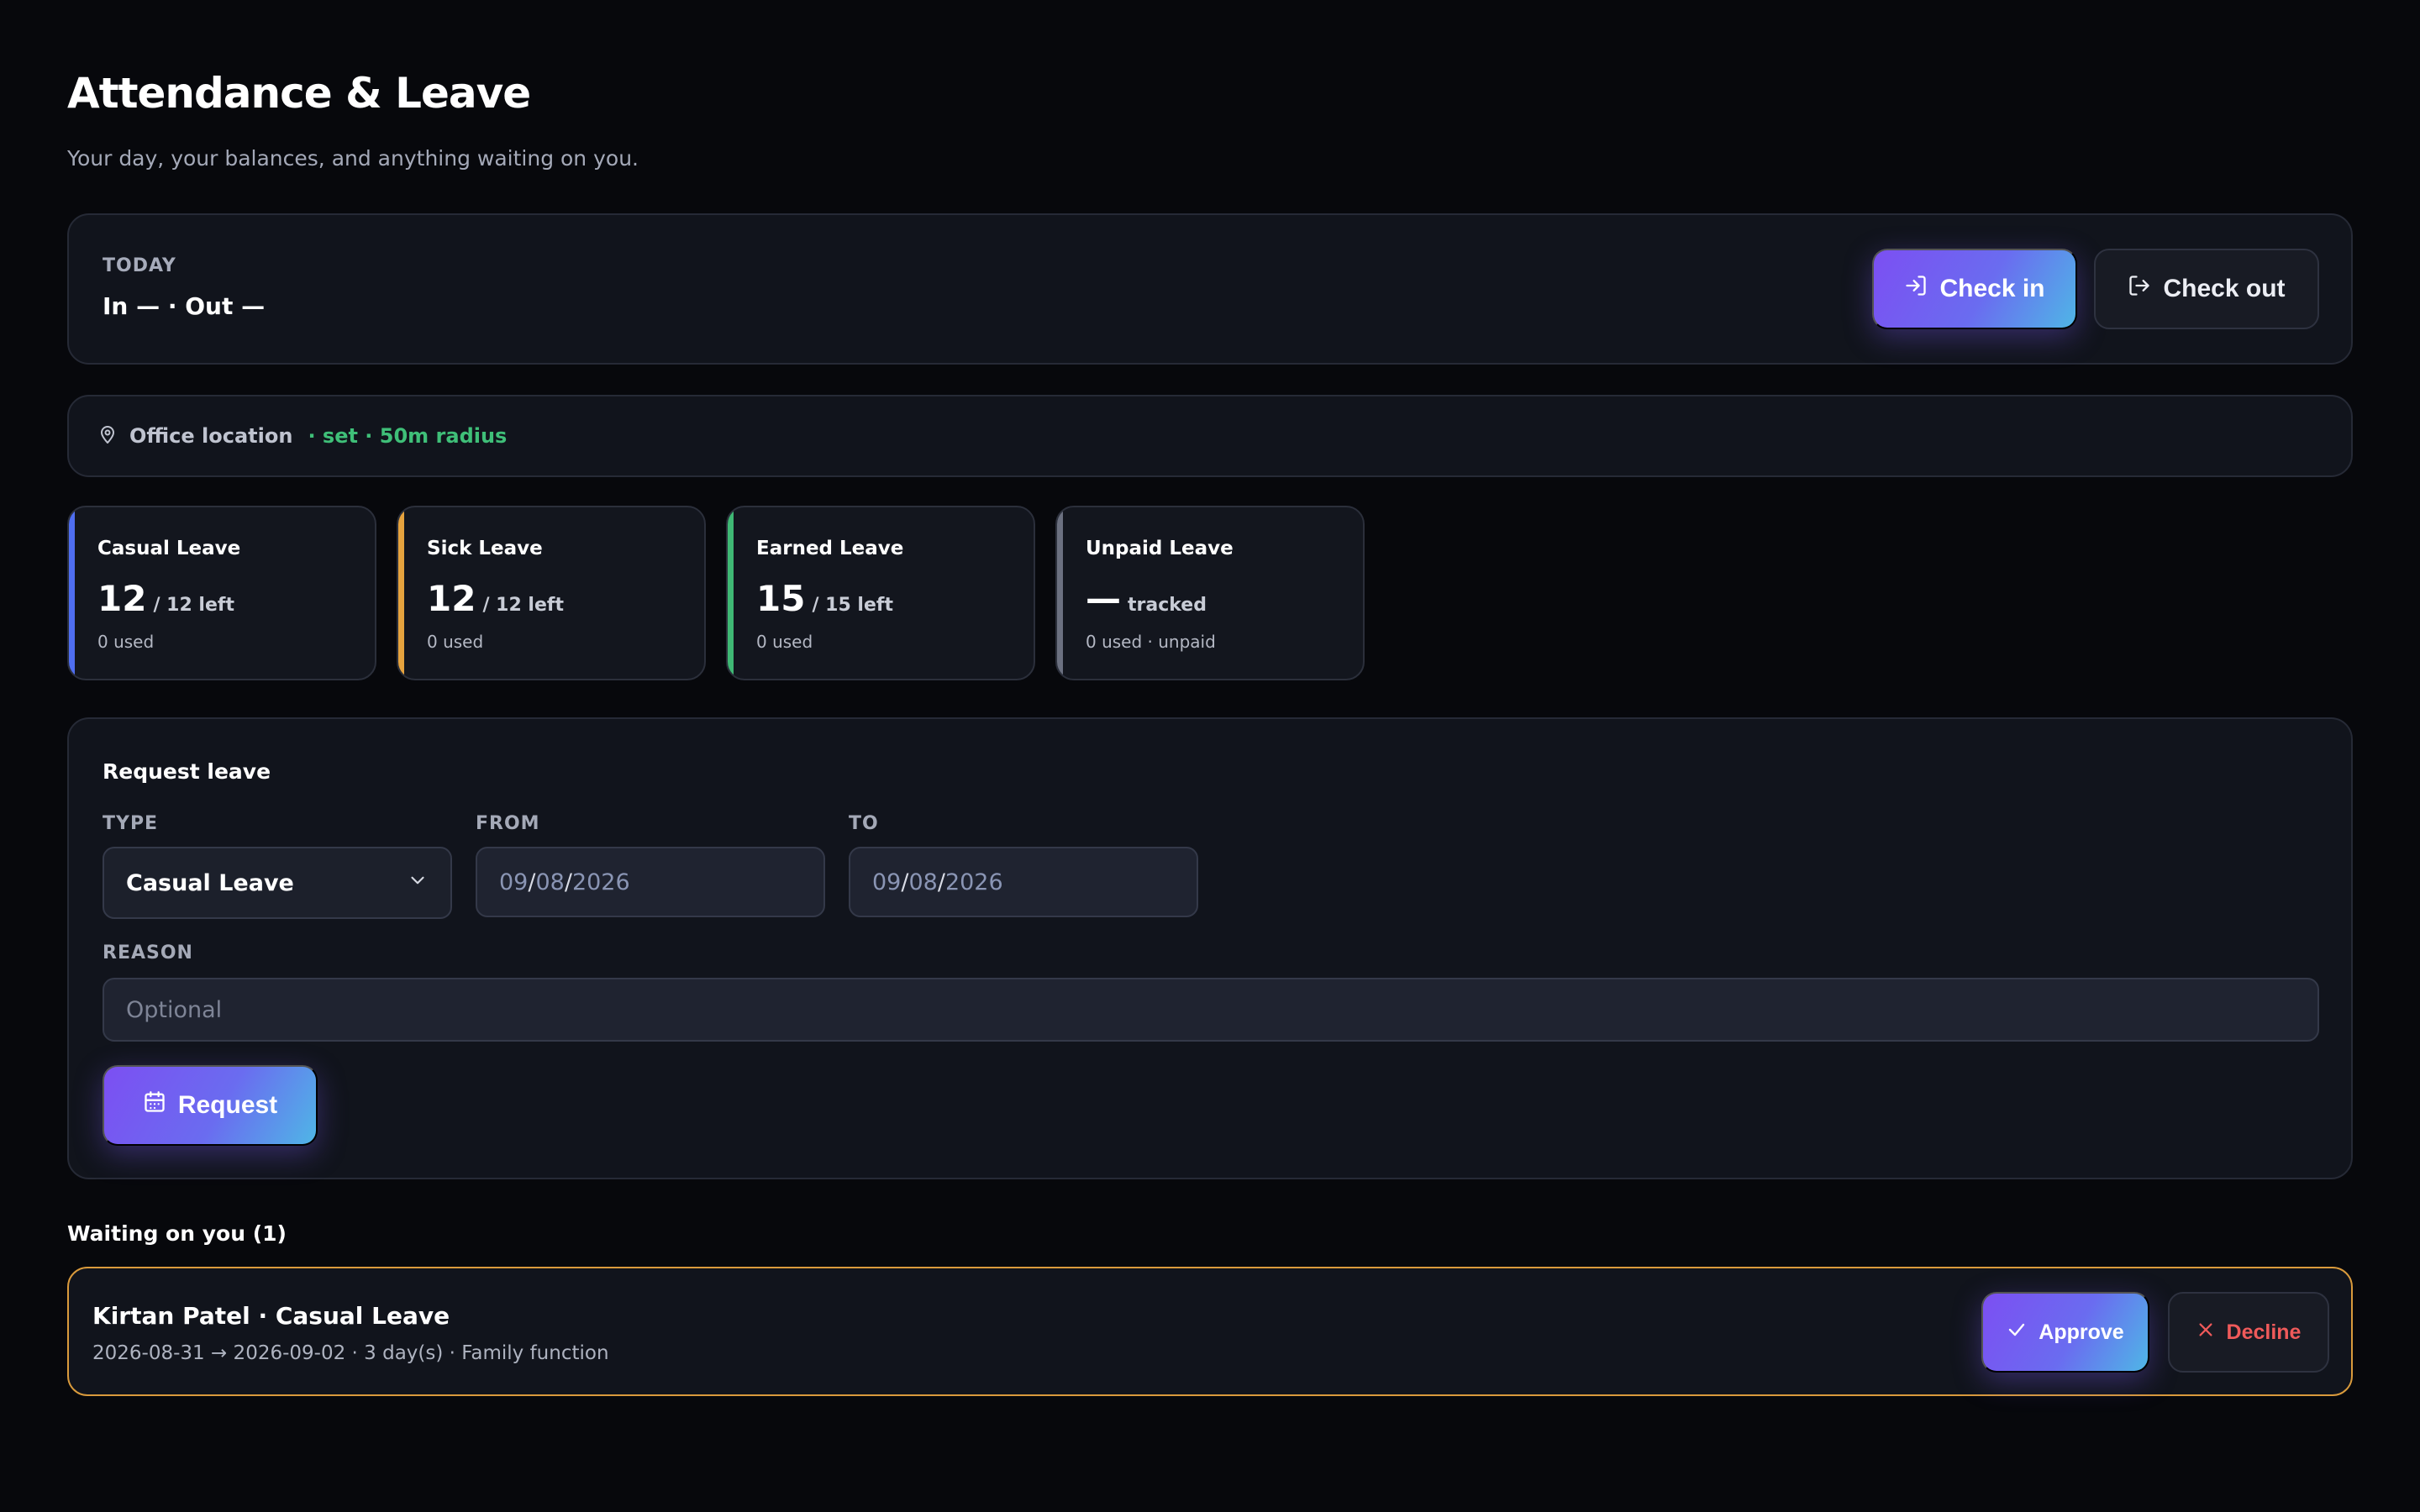  I want to click on from-label: FROM, so click(508, 823).